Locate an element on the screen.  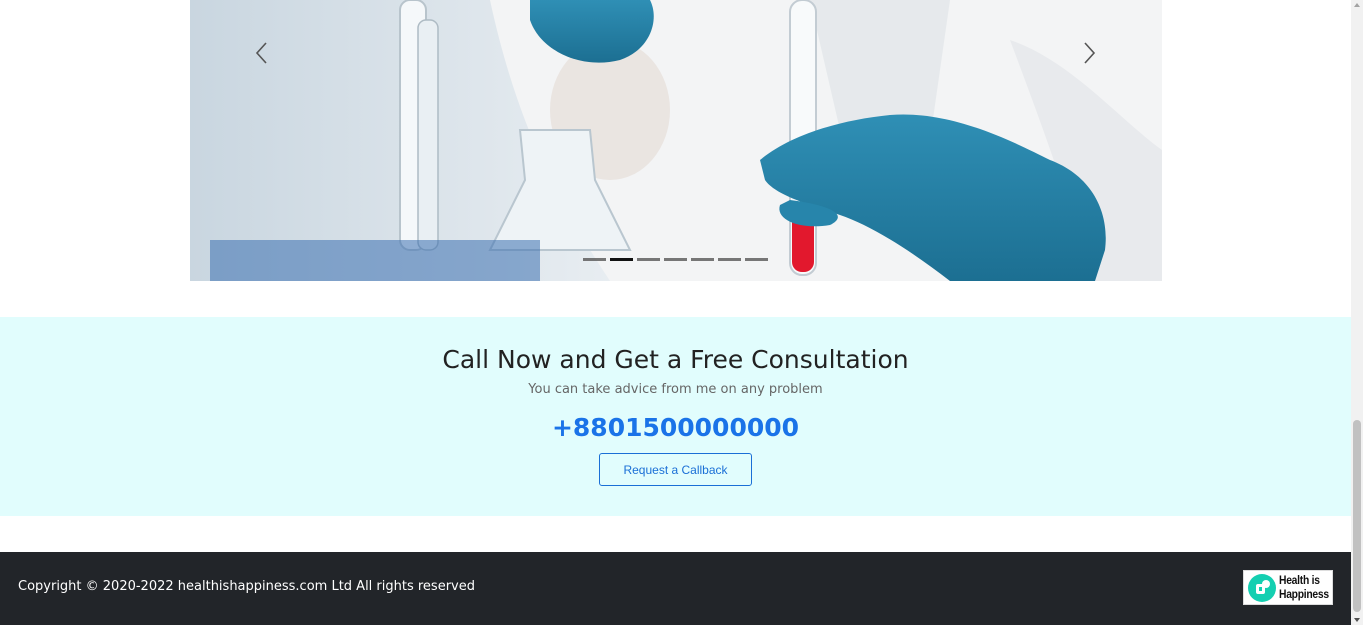
carousel-prev-button is located at coordinates (262, 53).